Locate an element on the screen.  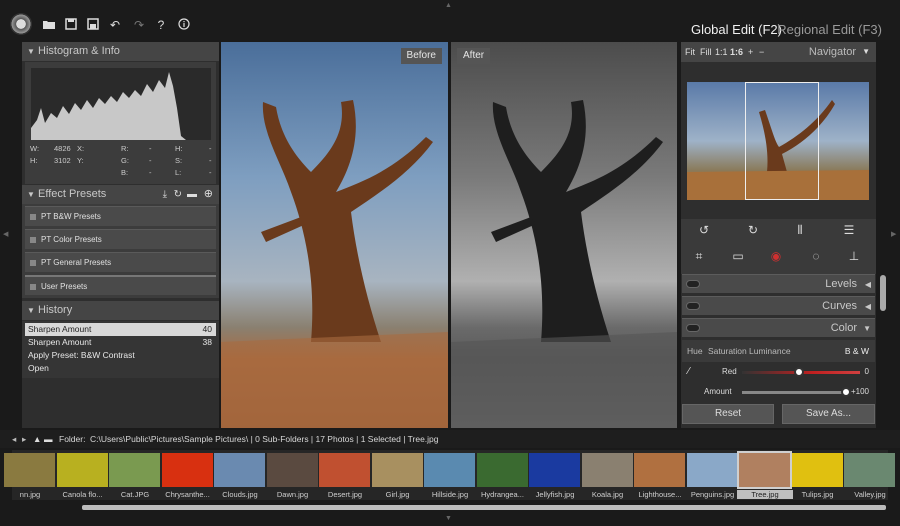
history-item: Apply Preset: B&W Contrast is located at coordinates (120, 355).